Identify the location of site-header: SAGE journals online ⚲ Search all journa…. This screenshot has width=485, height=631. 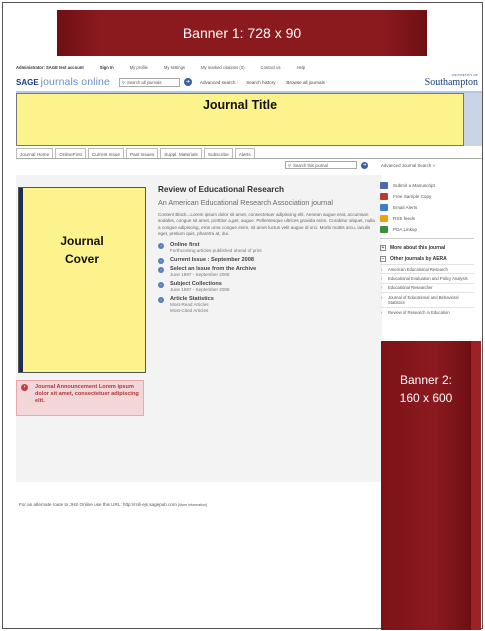
(249, 81).